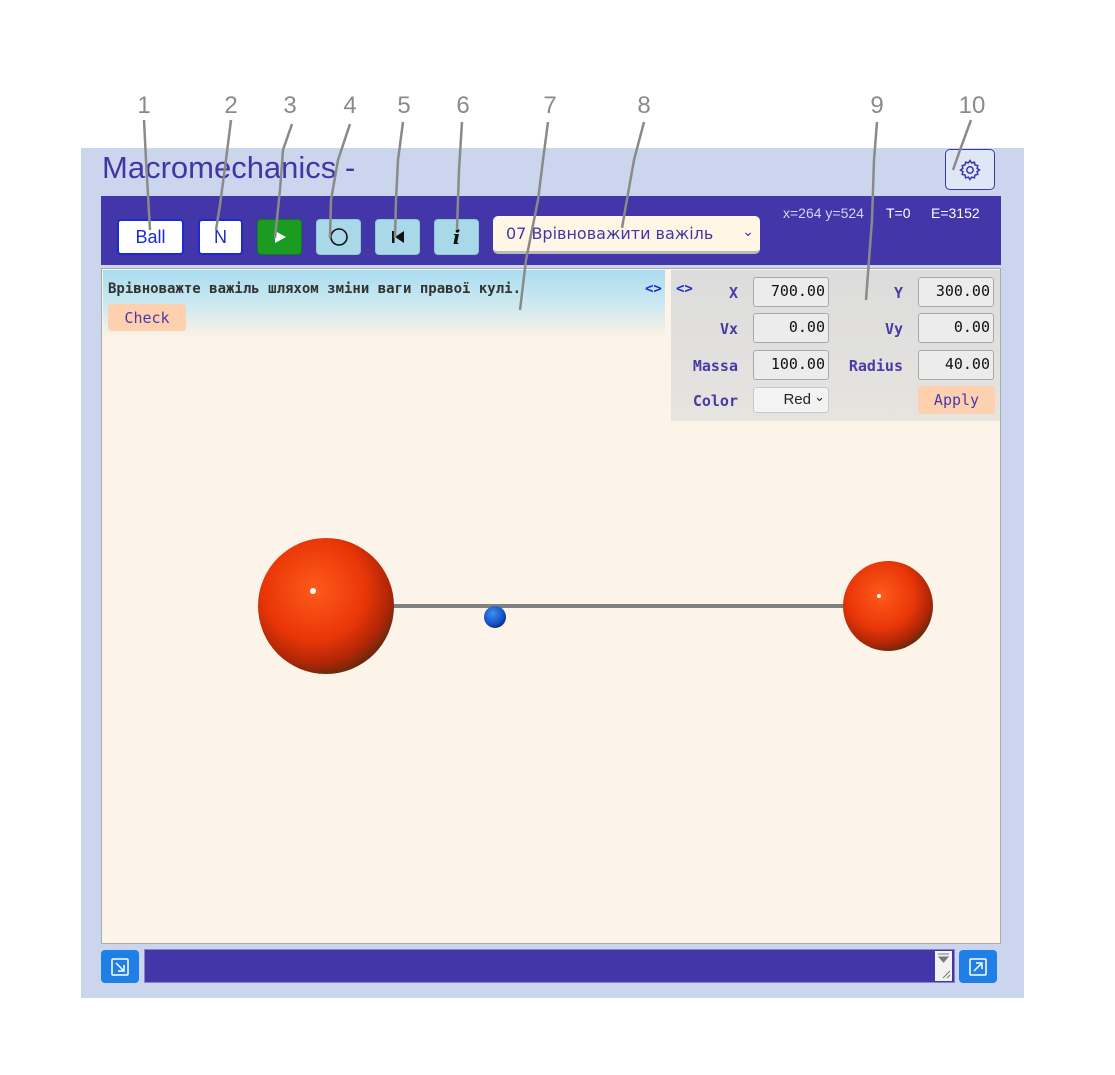 This screenshot has width=1115, height=1075. I want to click on console-input, so click(549, 966).